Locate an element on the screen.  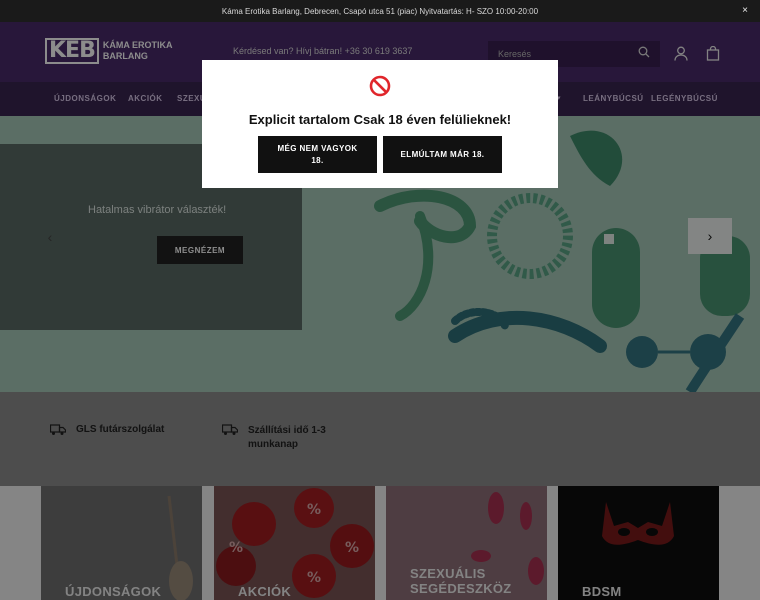
decline-button-label: MÉG NEM VAGYOK 18. is located at coordinates (317, 155).